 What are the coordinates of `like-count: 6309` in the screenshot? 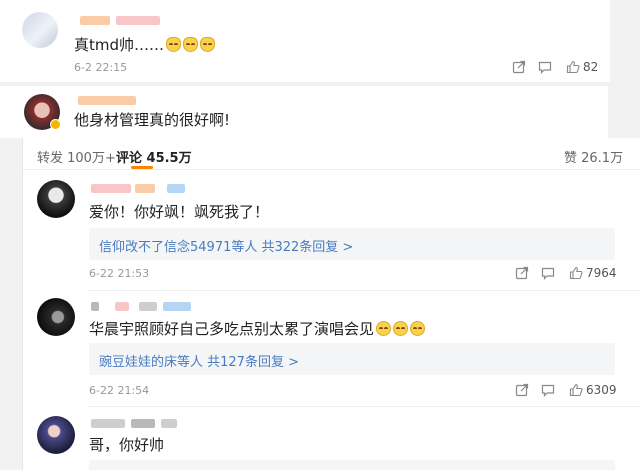 It's located at (601, 390).